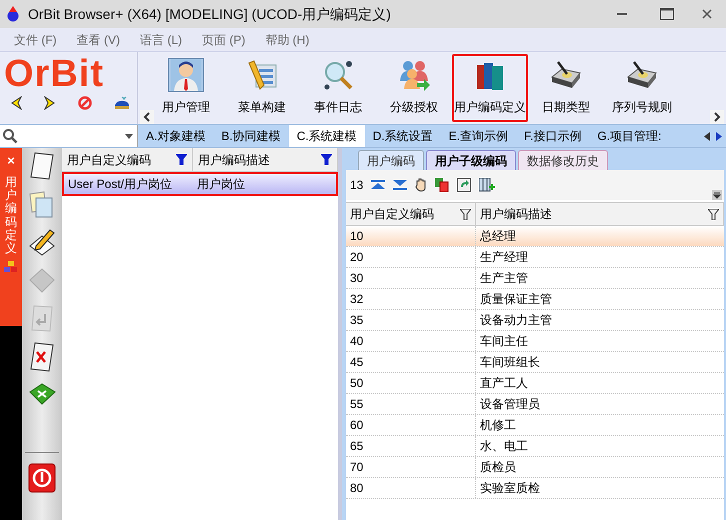 This screenshot has height=520, width=726. Describe the element at coordinates (251, 136) in the screenshot. I see `module-tab: B.协同建模` at that location.